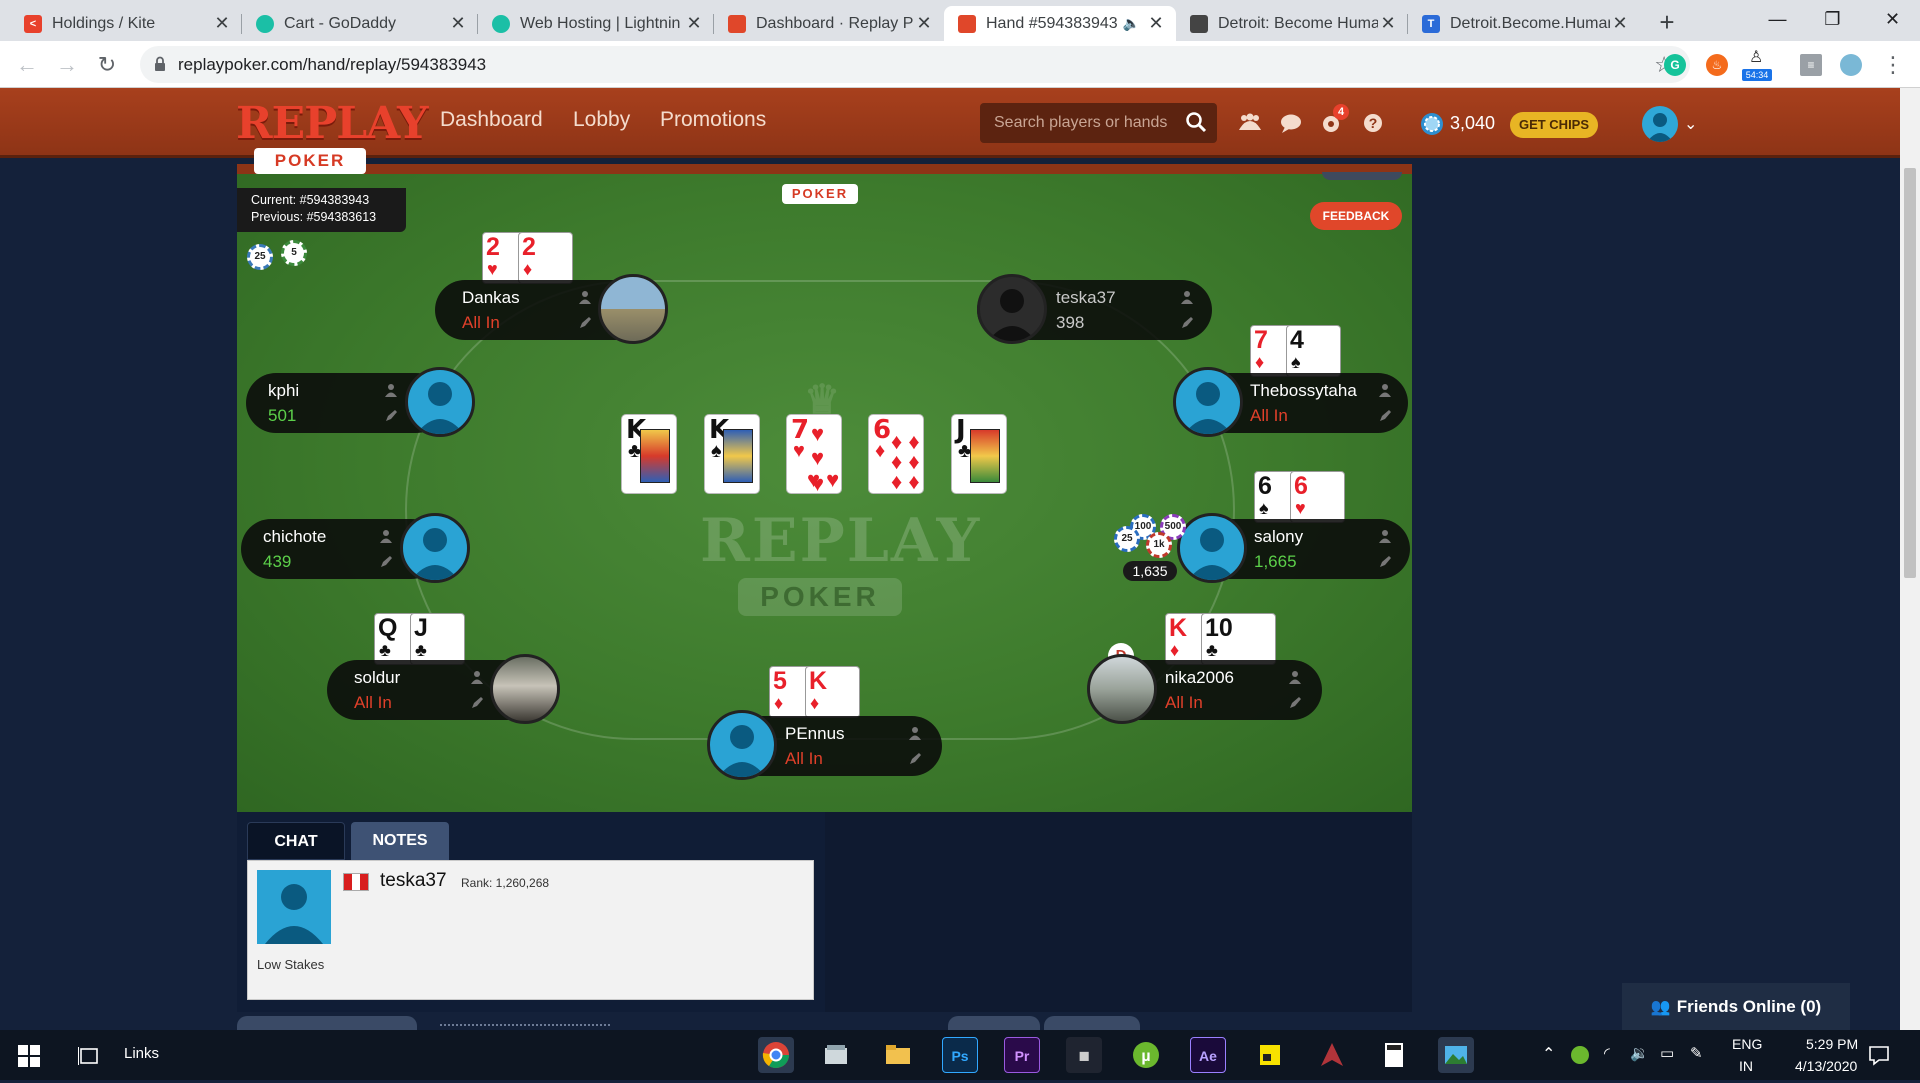 The height and width of the screenshot is (1083, 1920). I want to click on clock-time: 5:29 PM, so click(1832, 1044).